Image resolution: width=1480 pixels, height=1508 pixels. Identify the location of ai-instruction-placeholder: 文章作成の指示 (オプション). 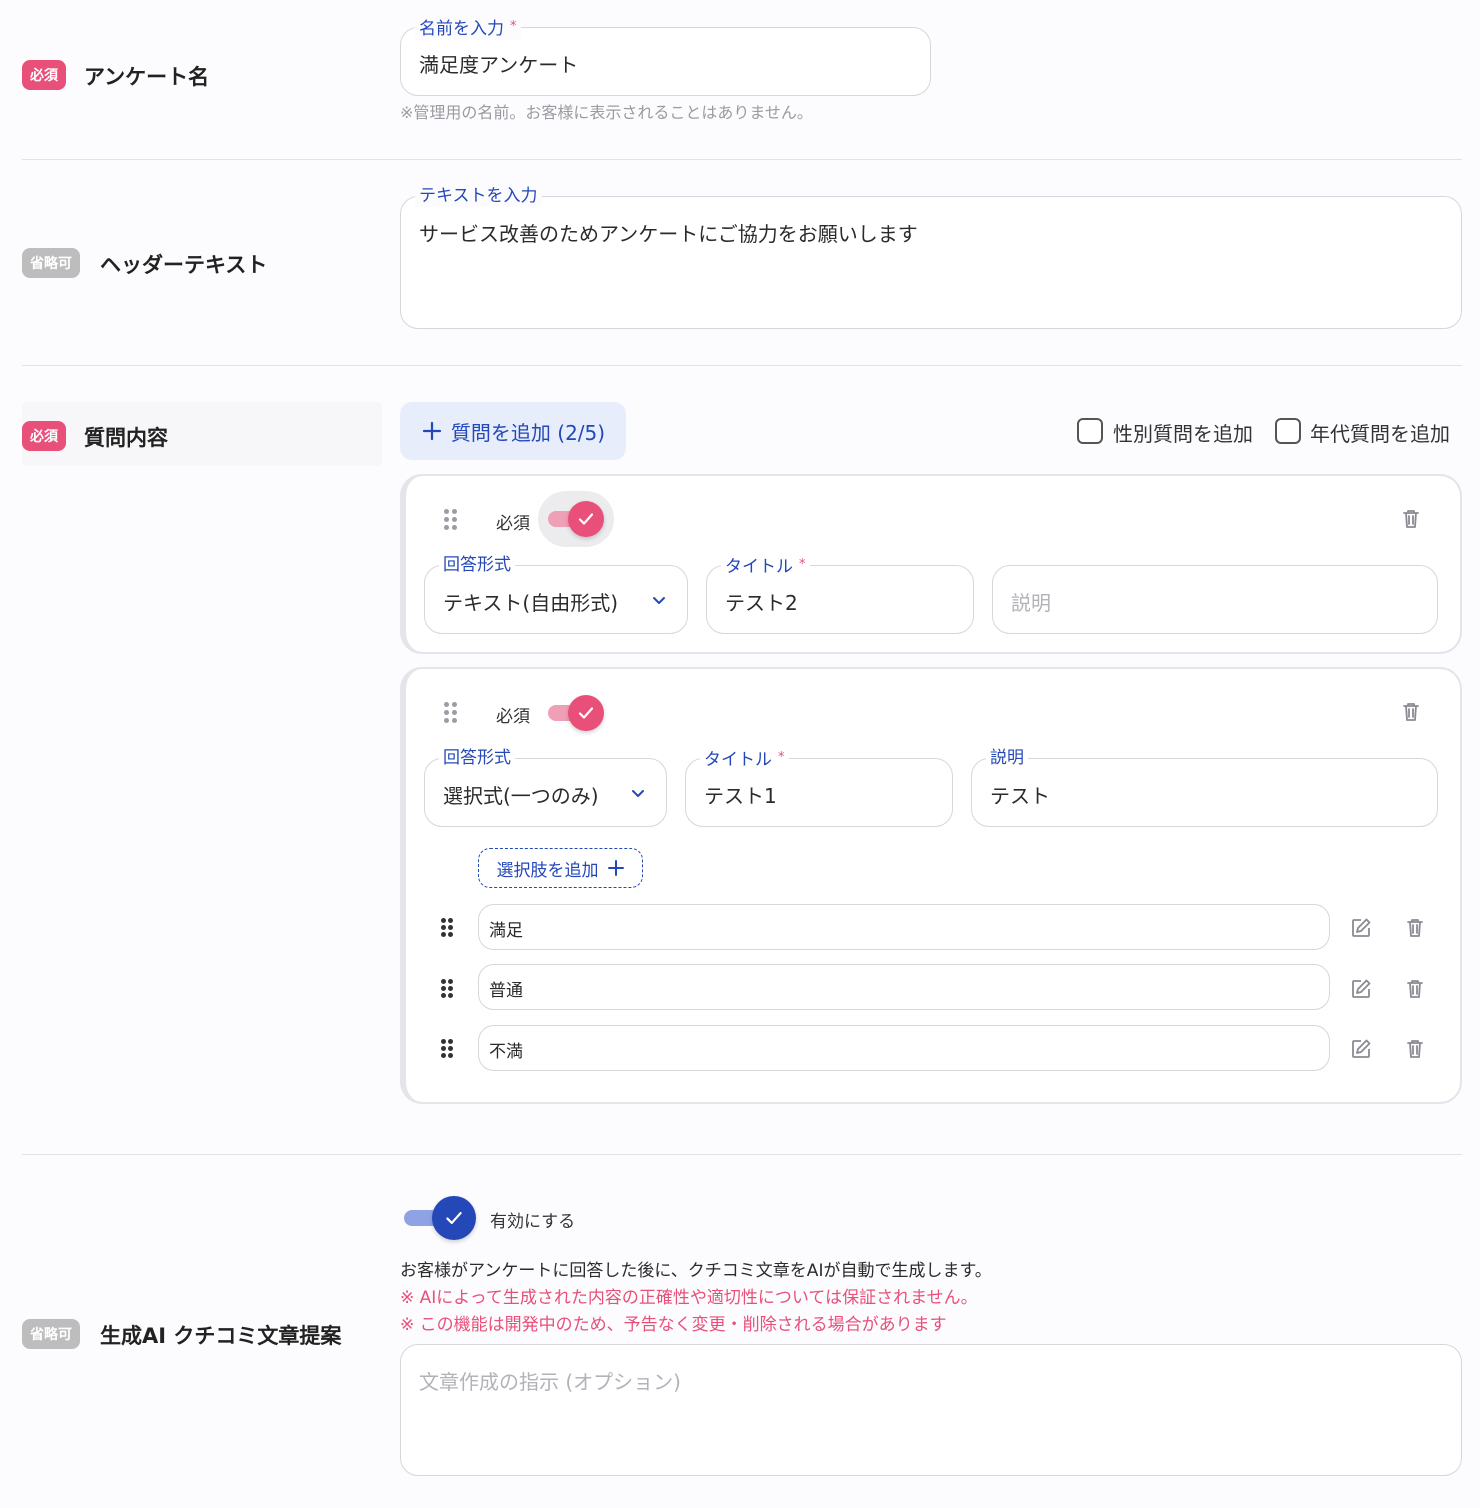
(550, 1380).